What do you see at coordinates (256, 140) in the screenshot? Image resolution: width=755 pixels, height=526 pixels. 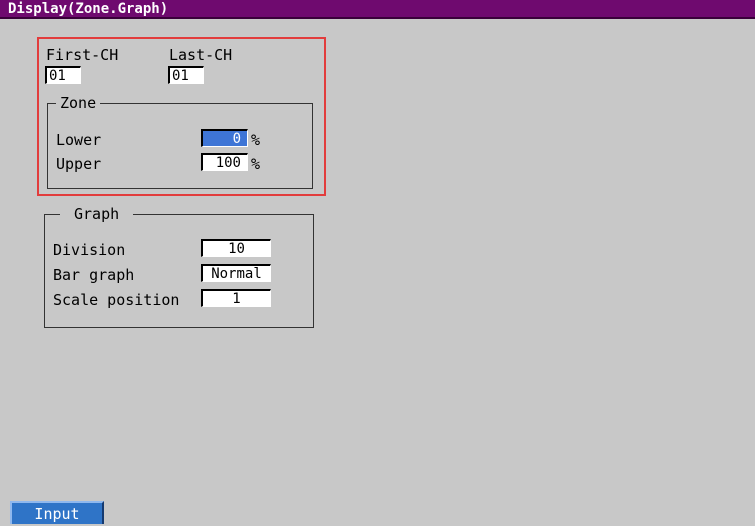 I see `lower-unit: %` at bounding box center [256, 140].